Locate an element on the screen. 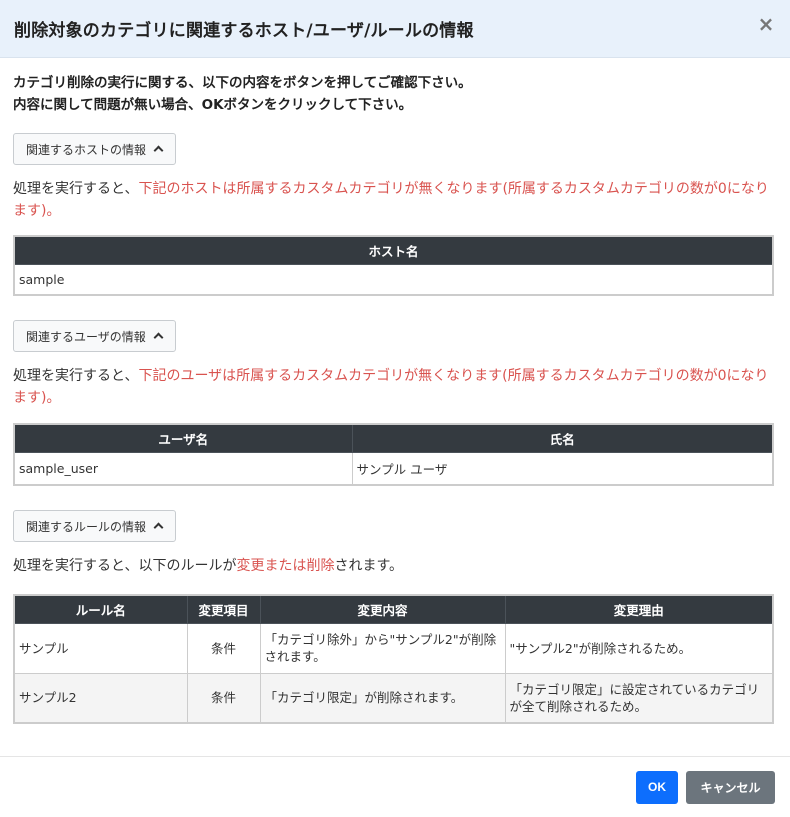 This screenshot has height=817, width=790. close-icon: × is located at coordinates (766, 24).